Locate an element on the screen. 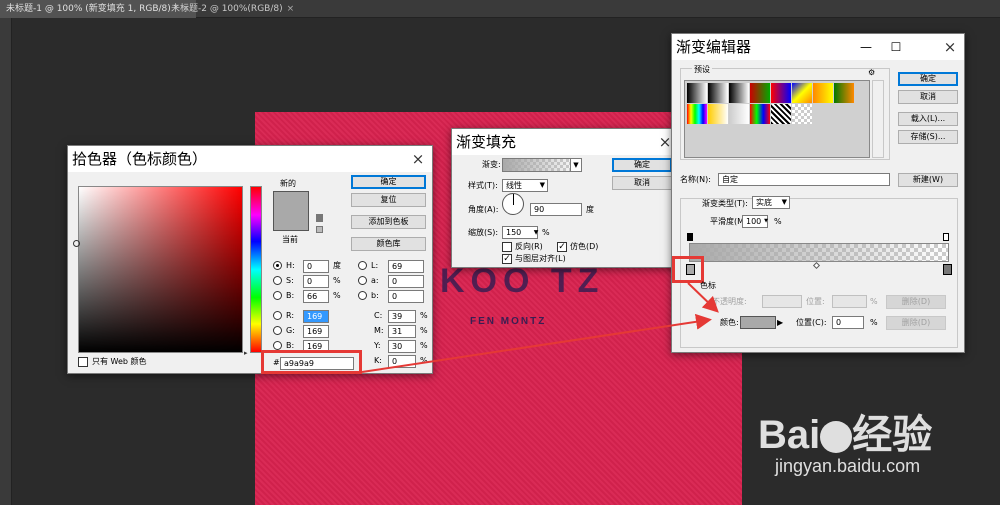 This screenshot has height=505, width=1000. arrow-from-stop is located at coordinates (703, 297).